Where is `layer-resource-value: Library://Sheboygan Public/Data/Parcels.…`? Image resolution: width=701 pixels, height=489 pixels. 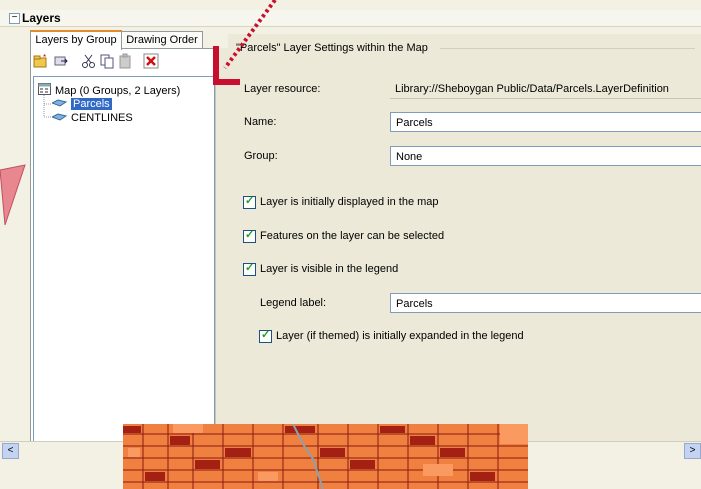 layer-resource-value: Library://Sheboygan Public/Data/Parcels.… is located at coordinates (545, 89).